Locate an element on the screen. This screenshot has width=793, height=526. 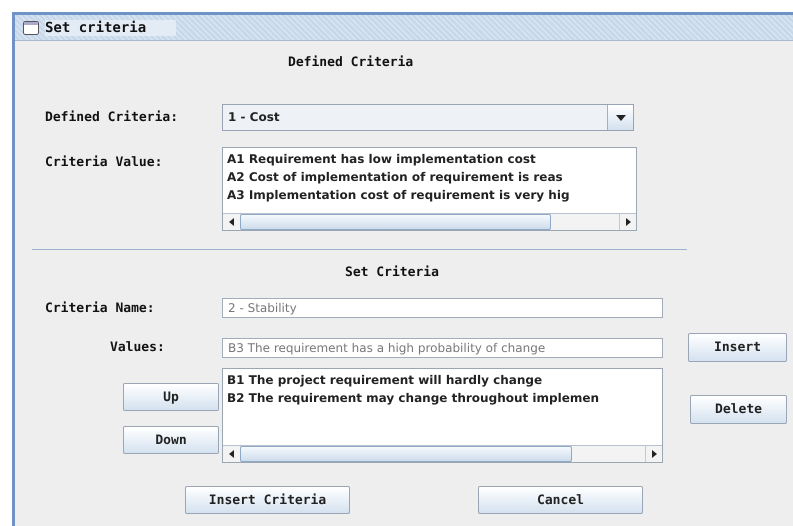
up-button: Up is located at coordinates (171, 397).